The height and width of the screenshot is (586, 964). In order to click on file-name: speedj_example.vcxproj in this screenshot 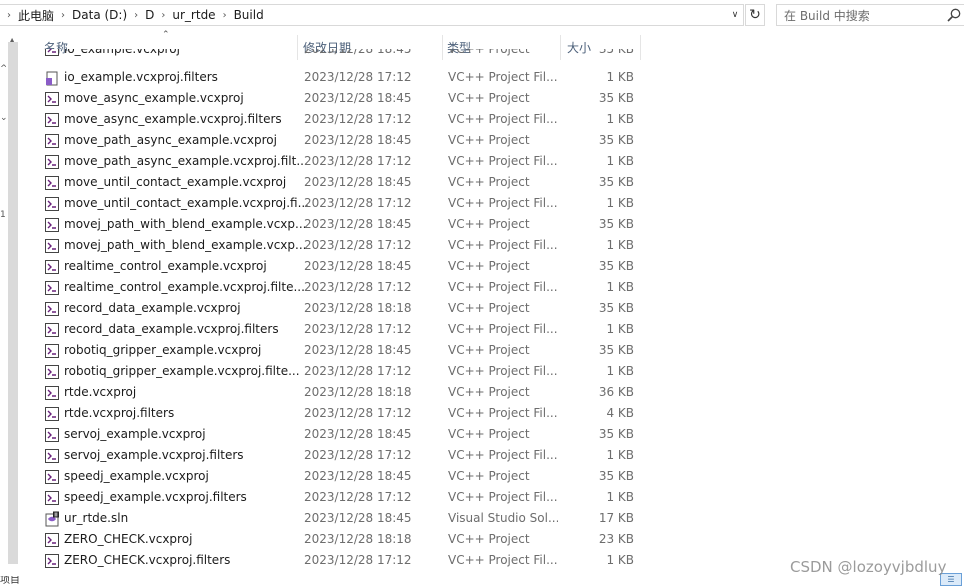, I will do `click(136, 476)`.